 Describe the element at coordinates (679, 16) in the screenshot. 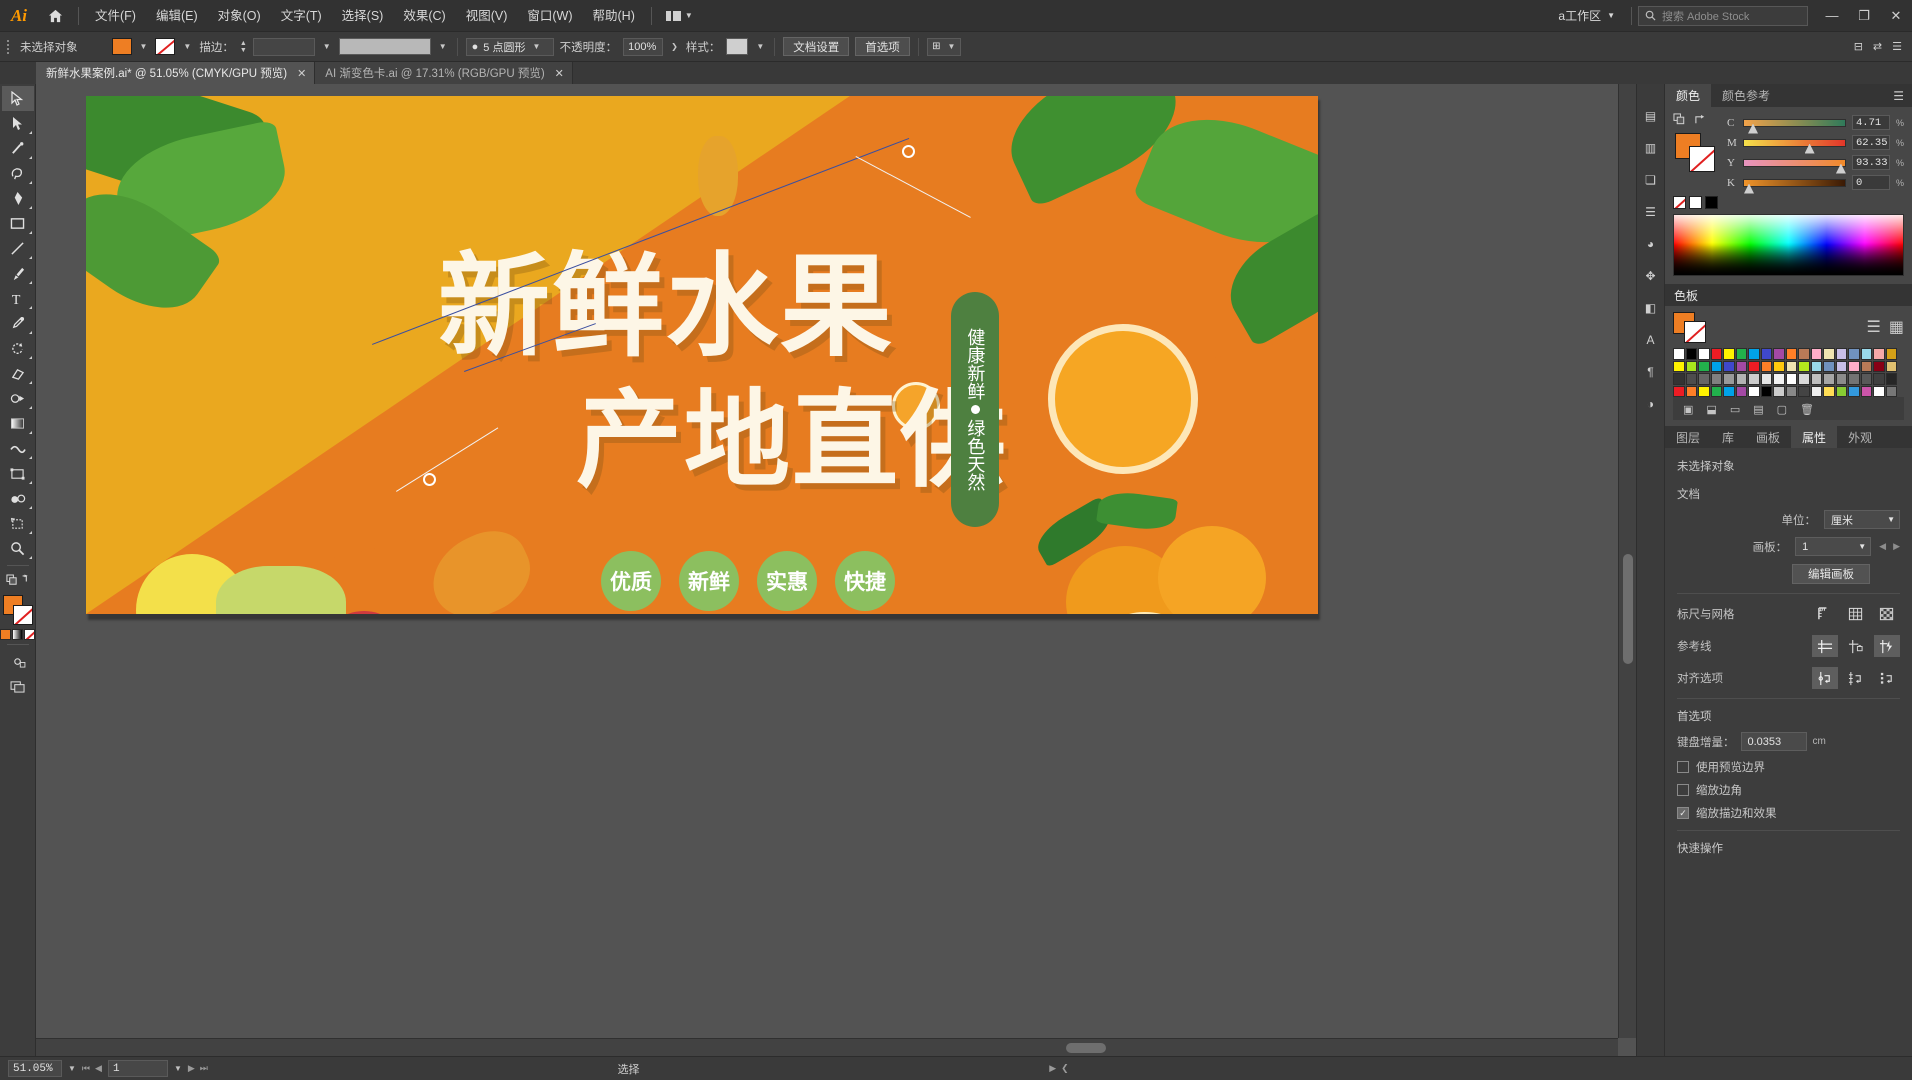

I see `arrange-documents-button: ▼` at that location.